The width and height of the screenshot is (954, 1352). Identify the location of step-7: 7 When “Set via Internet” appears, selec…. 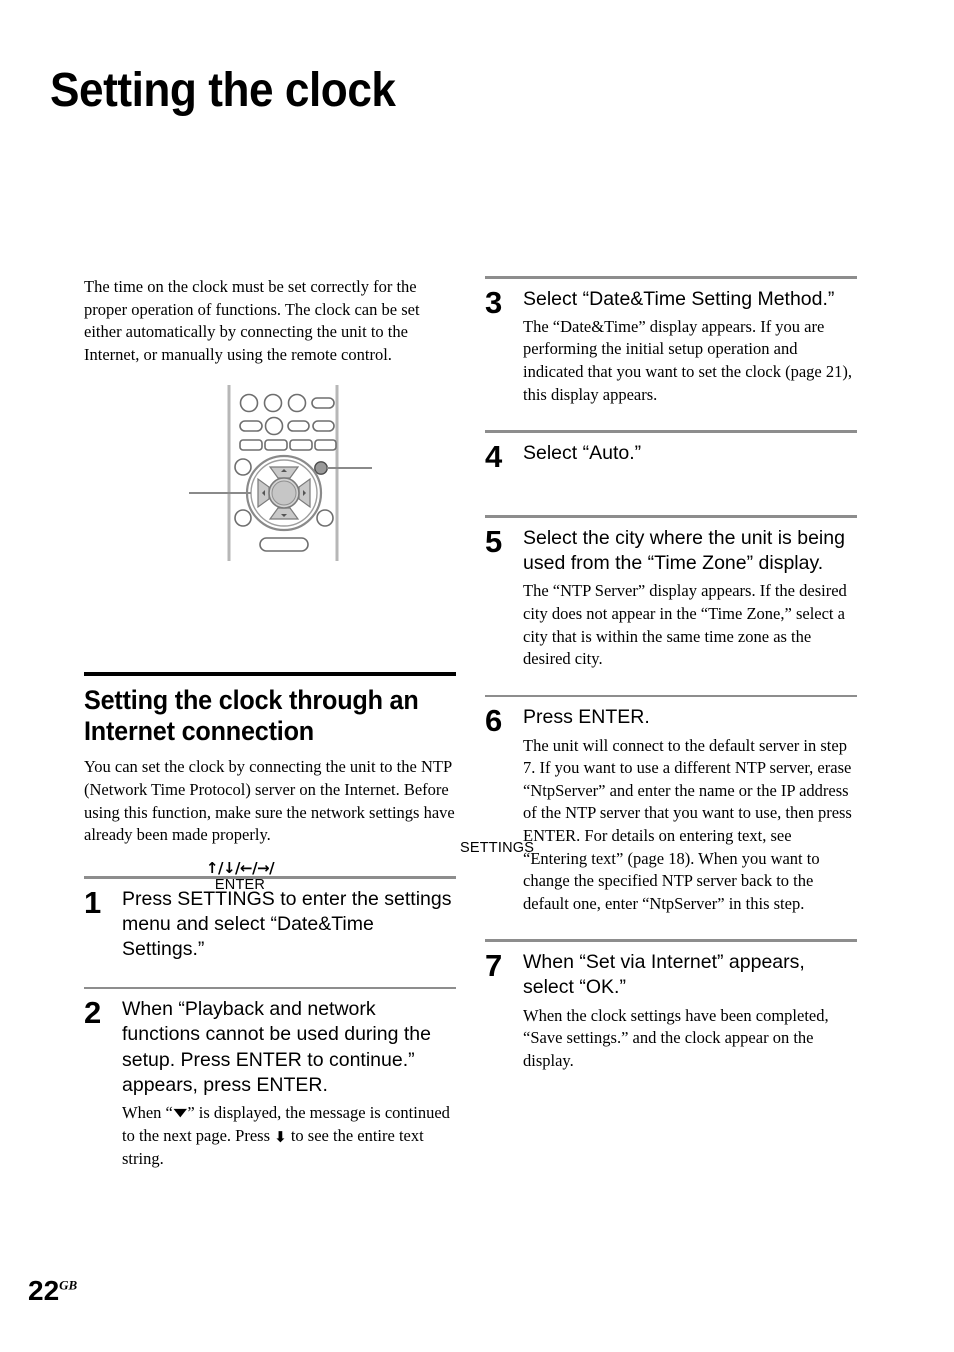
(671, 1007).